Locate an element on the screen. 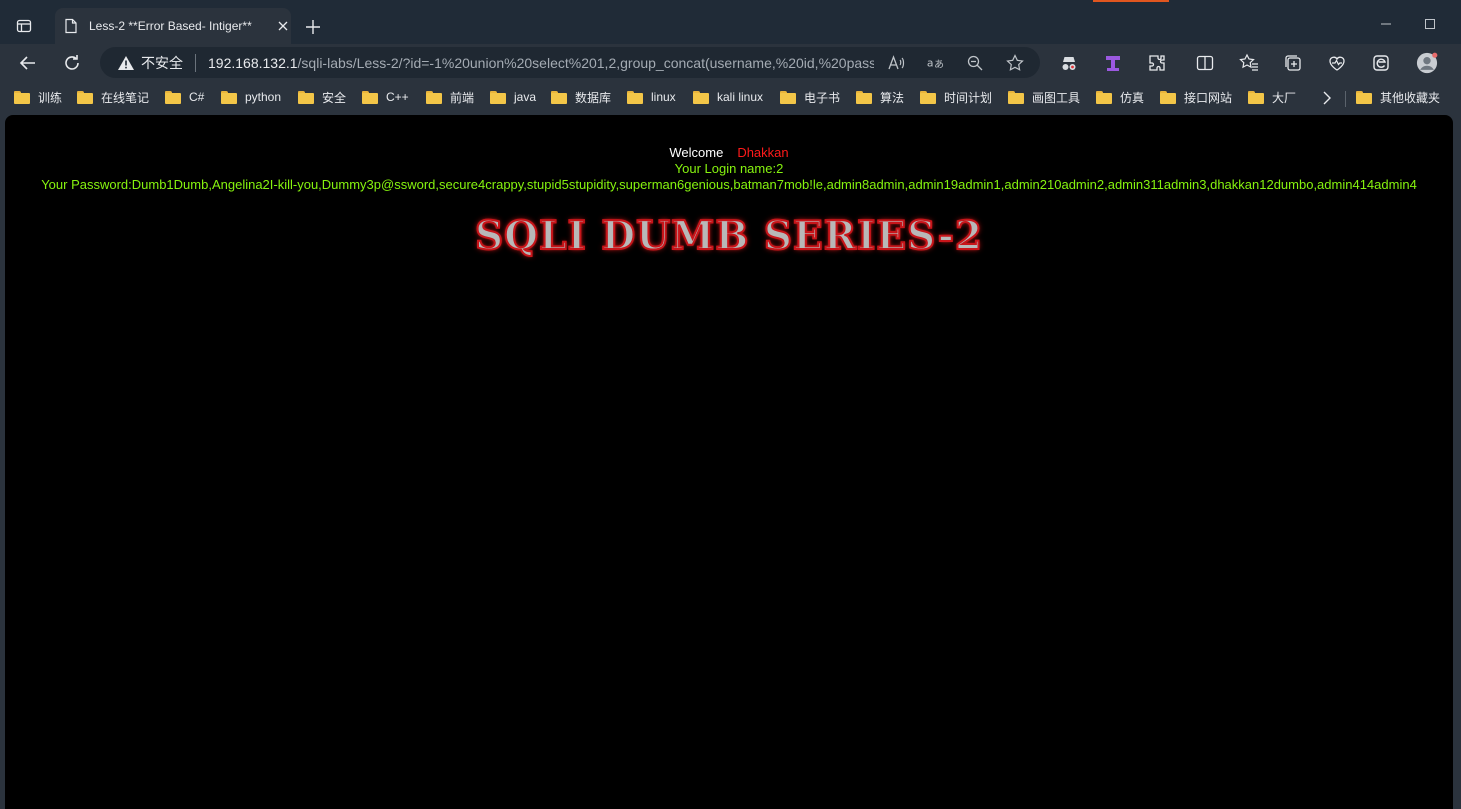  new-tab-icon is located at coordinates (313, 27).